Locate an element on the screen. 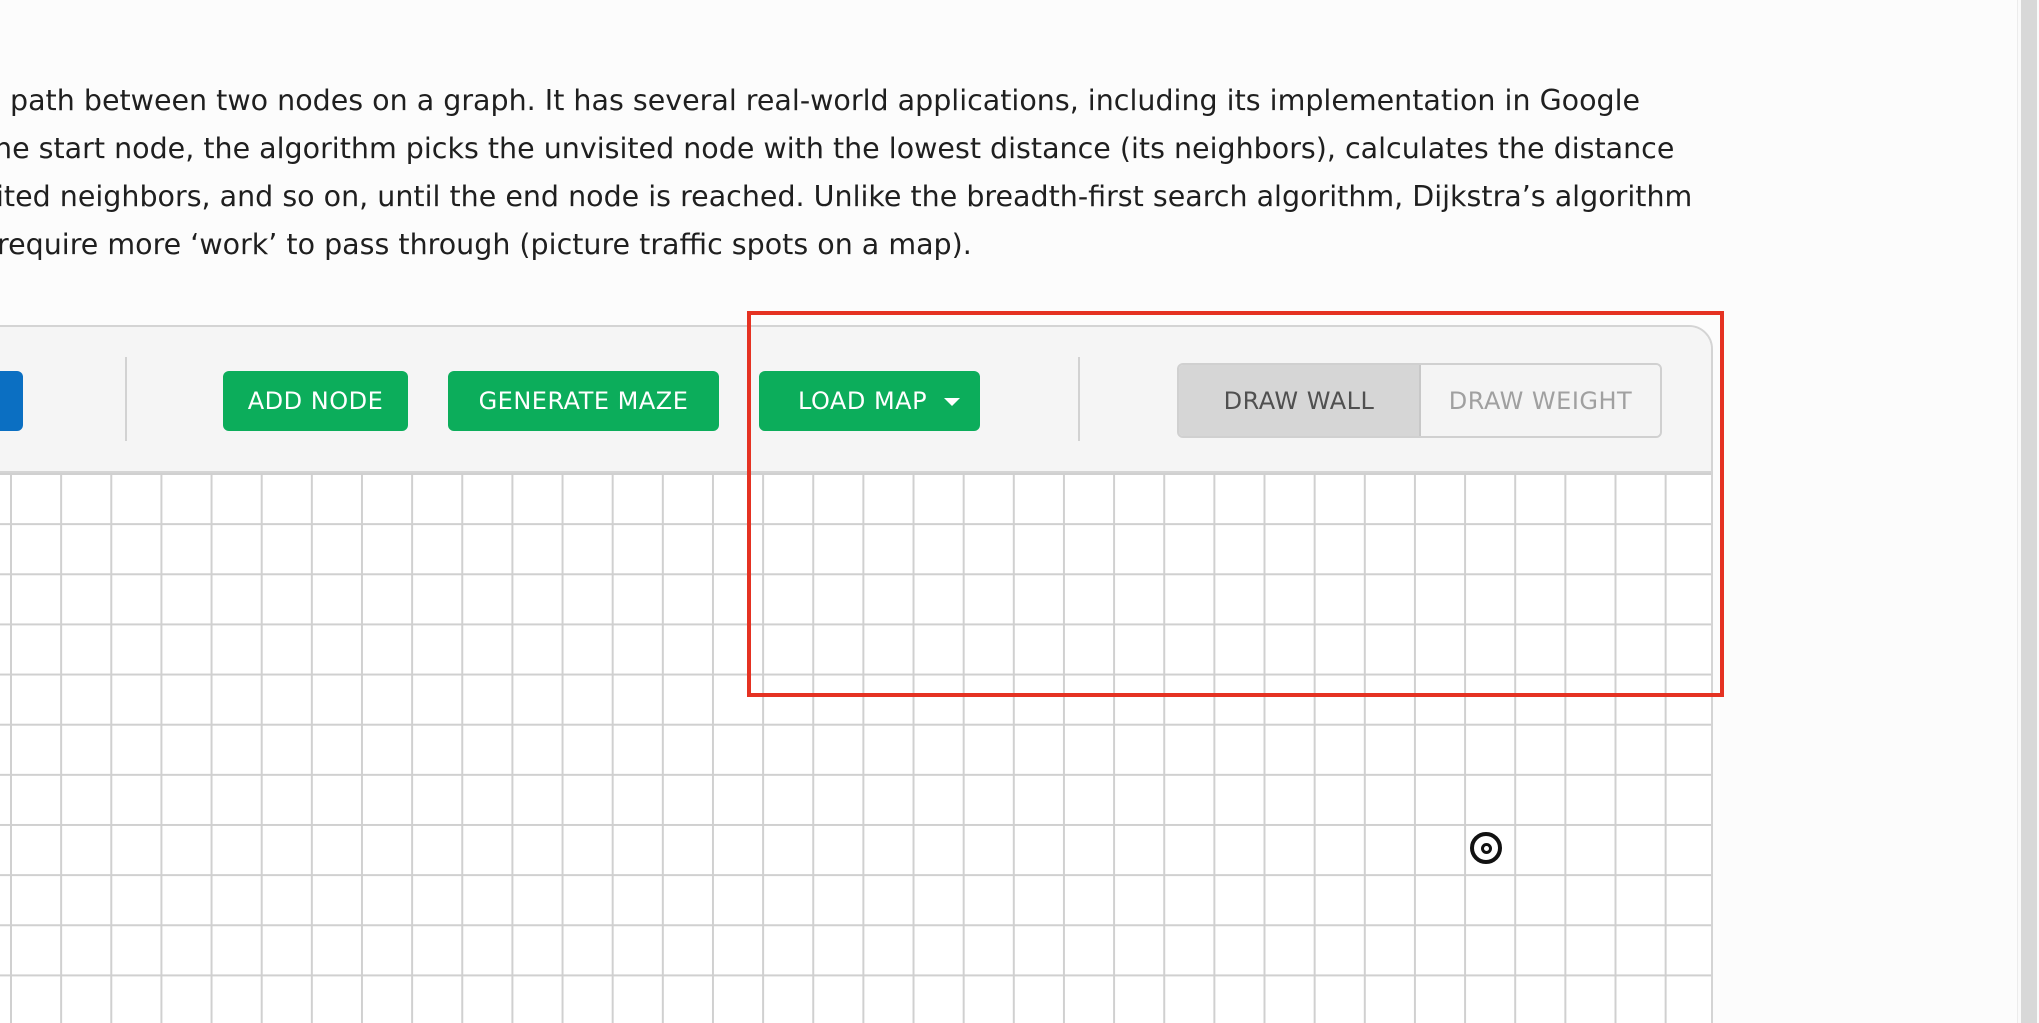  caret-down-icon is located at coordinates (952, 402).